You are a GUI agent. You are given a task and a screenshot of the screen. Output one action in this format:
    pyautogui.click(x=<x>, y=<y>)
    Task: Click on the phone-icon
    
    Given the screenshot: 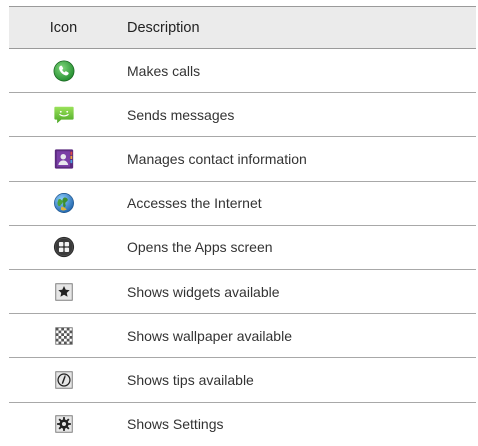 What is the action you would take?
    pyautogui.click(x=63, y=71)
    